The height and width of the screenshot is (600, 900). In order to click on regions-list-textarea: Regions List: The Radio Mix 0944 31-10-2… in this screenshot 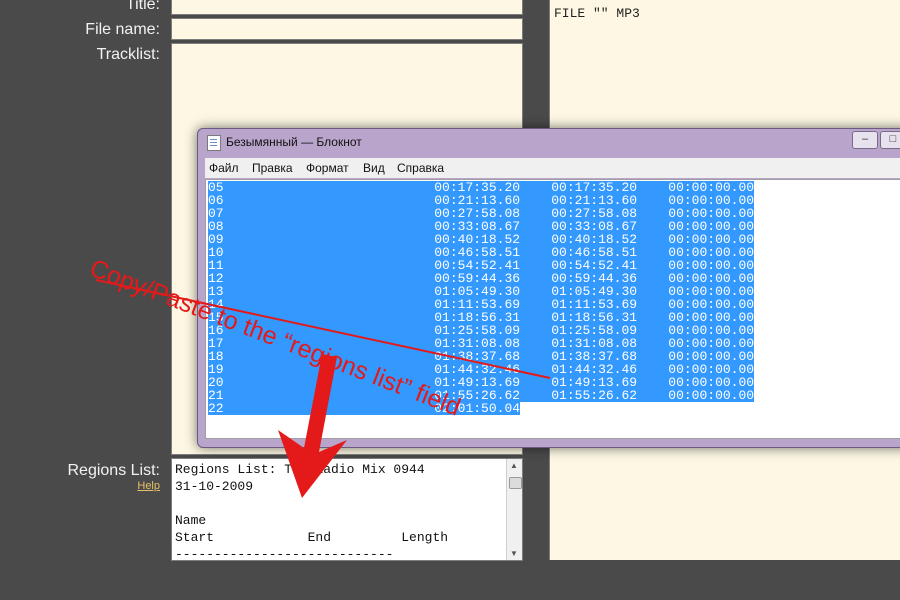, I will do `click(347, 510)`.